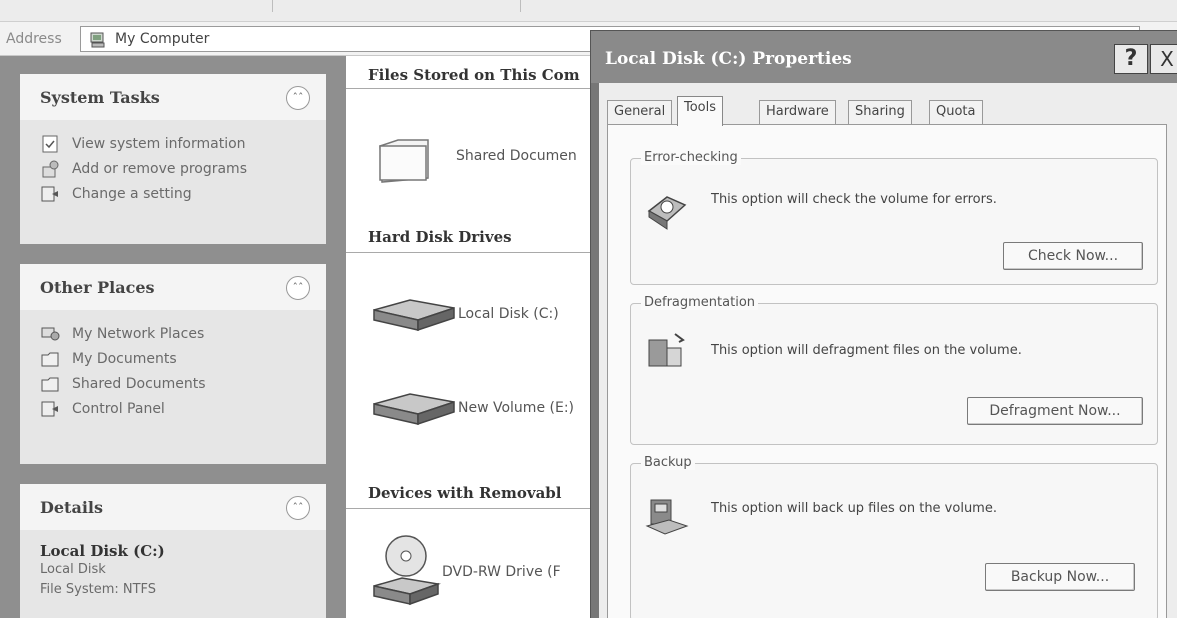  I want to click on tab-quota: Quota, so click(956, 112).